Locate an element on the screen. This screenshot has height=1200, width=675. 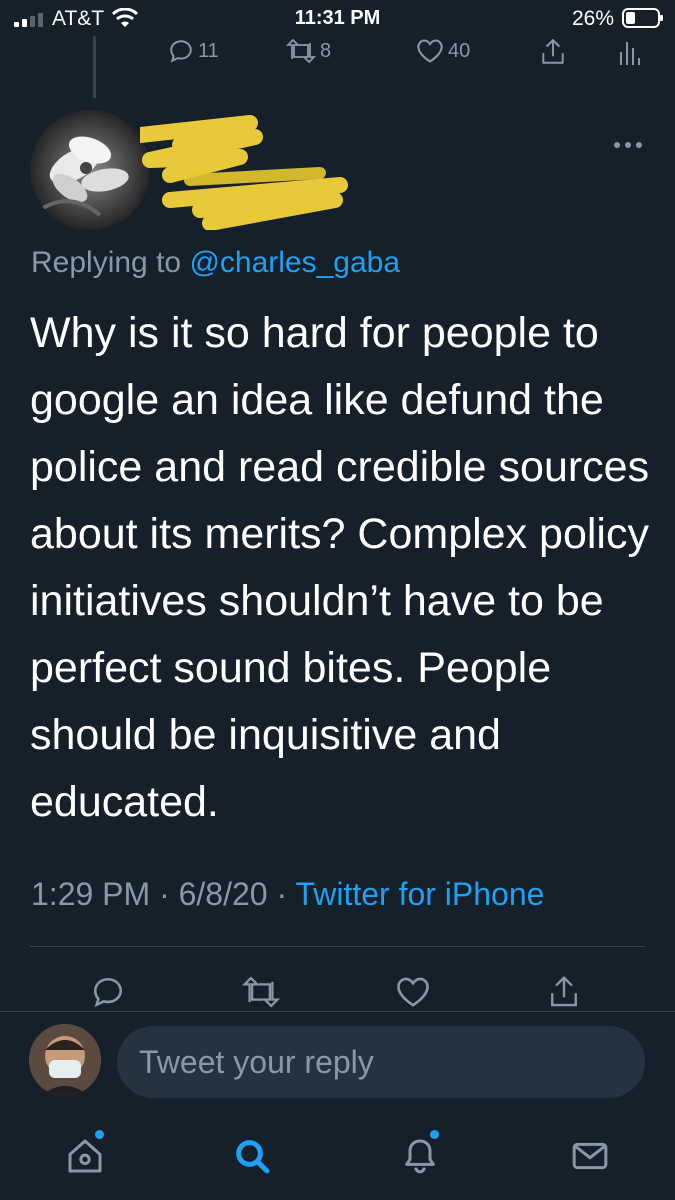
prev-retweet-button: 8 is located at coordinates (308, 51).